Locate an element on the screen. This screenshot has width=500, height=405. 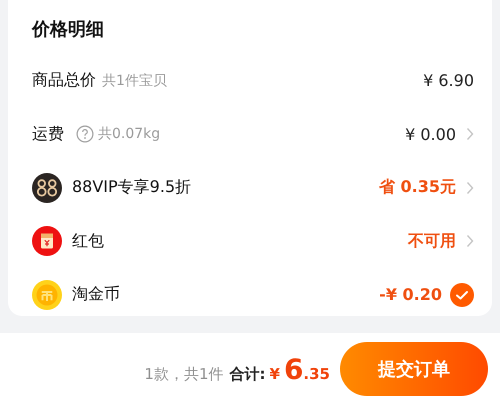
checkbox is located at coordinates (462, 294).